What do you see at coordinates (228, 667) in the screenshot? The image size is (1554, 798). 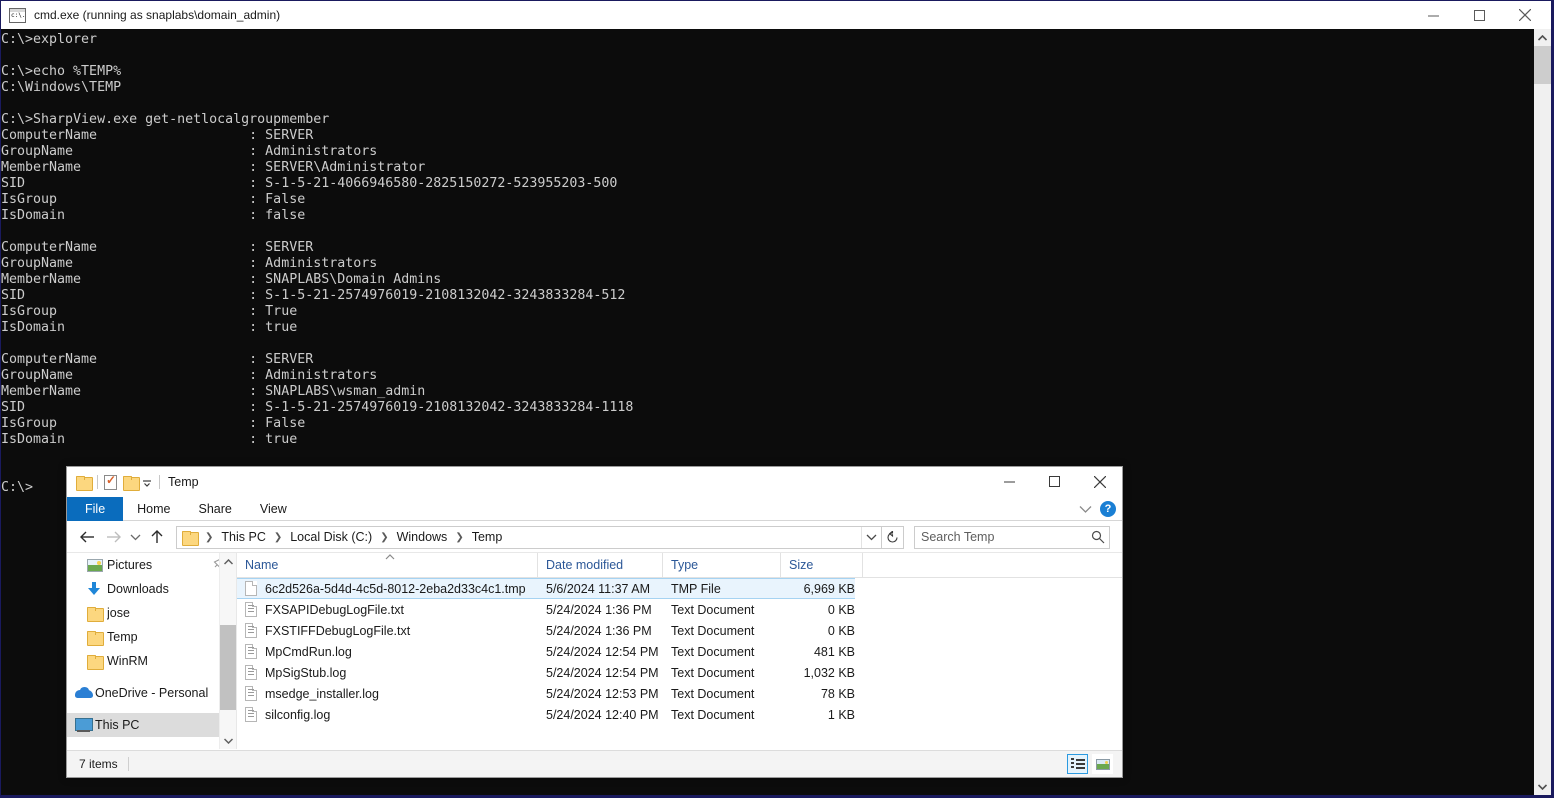 I see `navigation-pane-scrollbar-thumb` at bounding box center [228, 667].